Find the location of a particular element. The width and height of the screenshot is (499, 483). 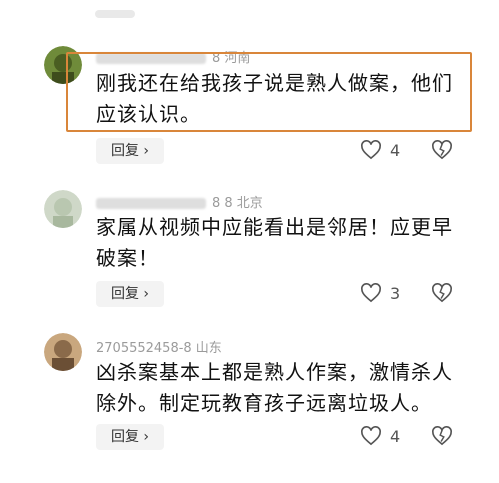

comment-text: 家属从视频中应能看出是邻居！应更早 破案！ is located at coordinates (286, 243).